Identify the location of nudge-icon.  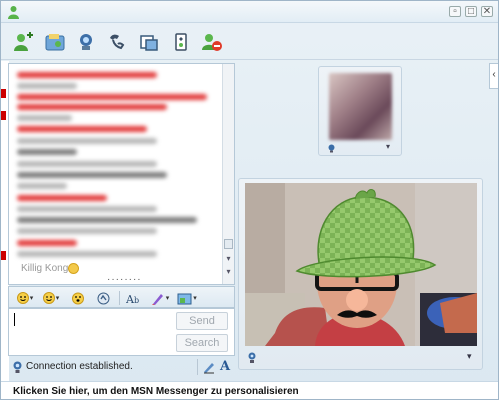
(103, 298).